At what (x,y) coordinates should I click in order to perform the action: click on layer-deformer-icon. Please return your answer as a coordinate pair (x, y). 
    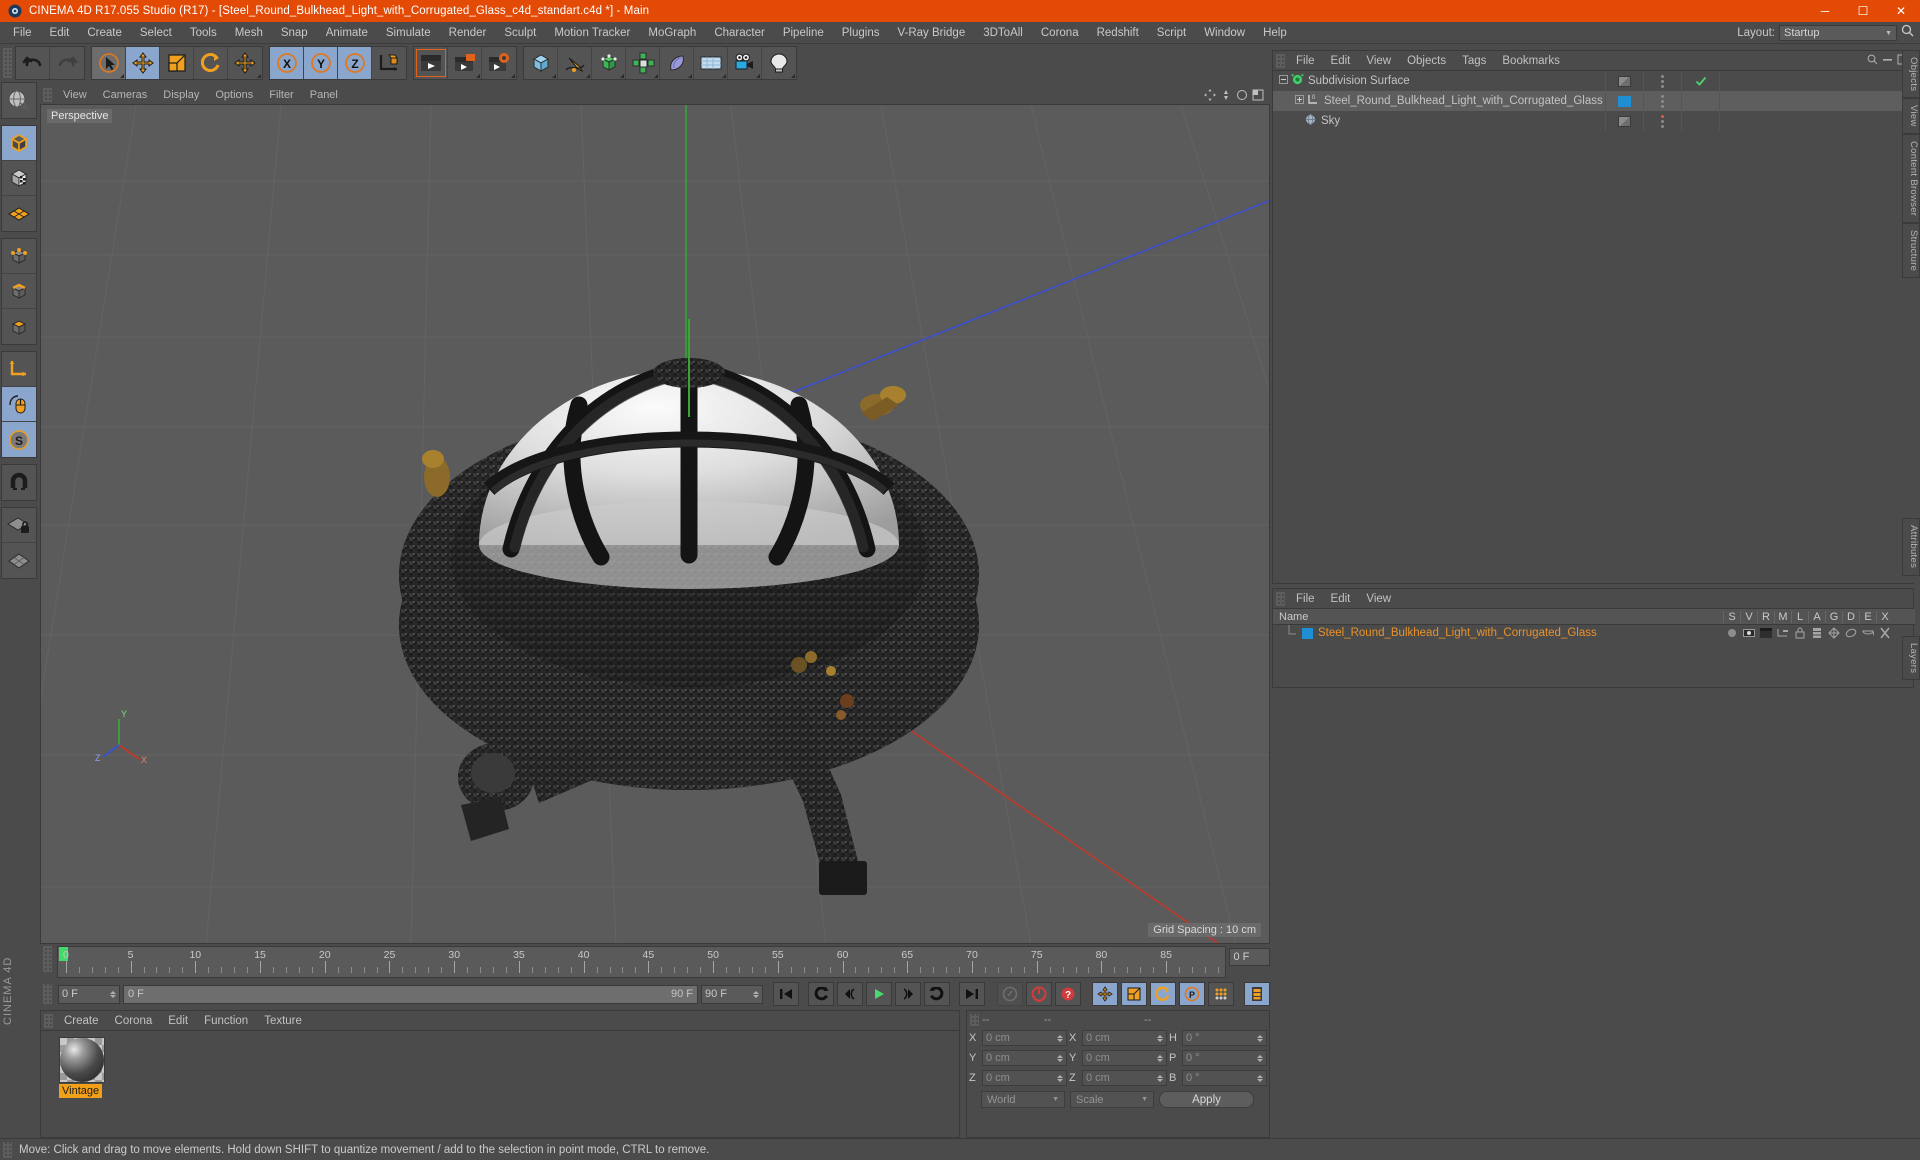
    Looking at the image, I should click on (1850, 633).